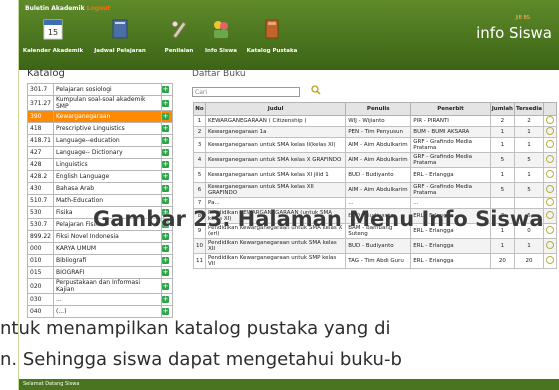 The height and width of the screenshot is (390, 559). I want to click on cell-penulis: AIM - Aim Abdulkarim, so click(378, 190).